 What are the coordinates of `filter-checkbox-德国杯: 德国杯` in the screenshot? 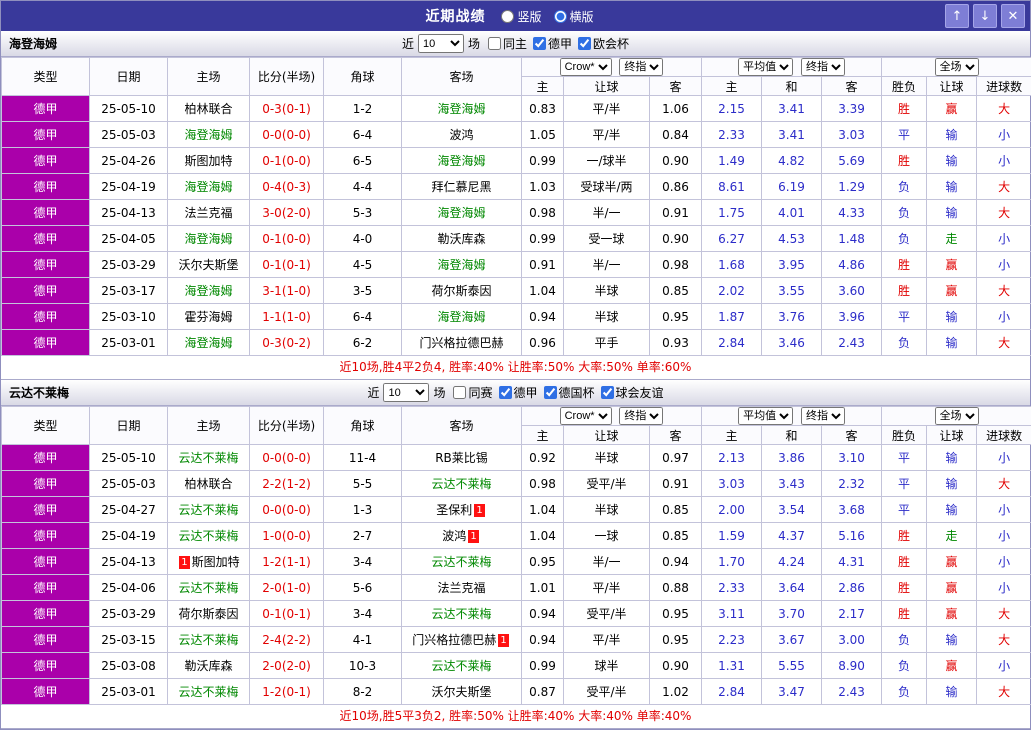 It's located at (569, 392).